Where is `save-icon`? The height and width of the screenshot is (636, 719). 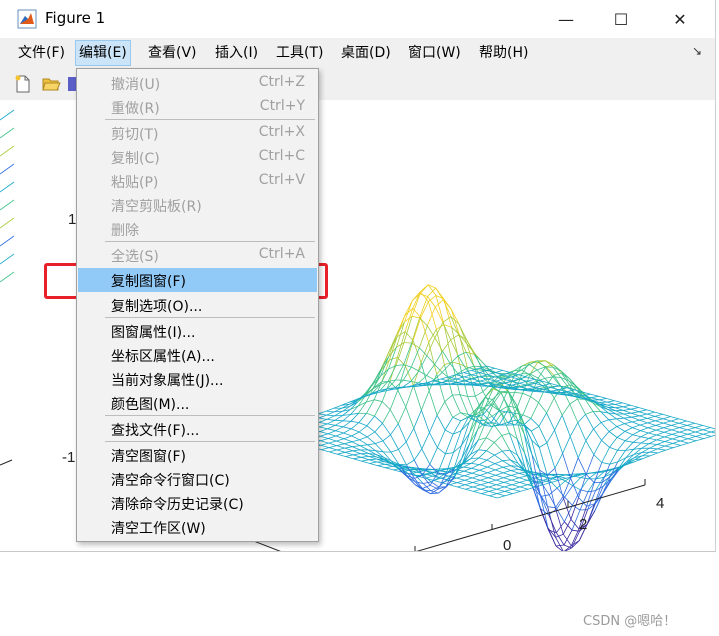 save-icon is located at coordinates (72, 84).